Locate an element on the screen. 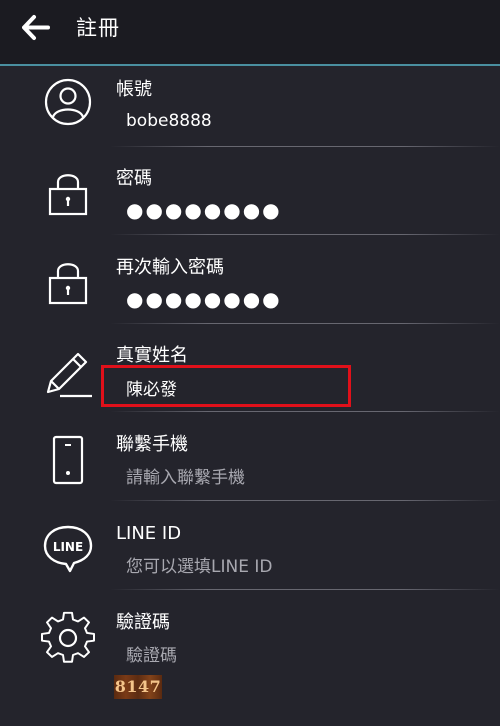 This screenshot has width=500, height=726. account-row: 帳號 is located at coordinates (250, 112).